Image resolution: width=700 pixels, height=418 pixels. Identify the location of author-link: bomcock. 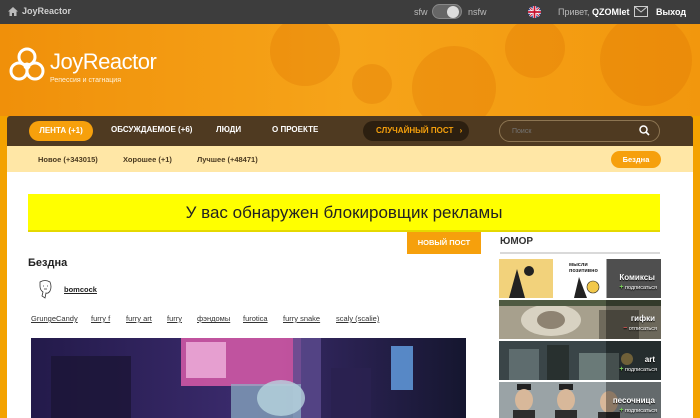
(80, 289).